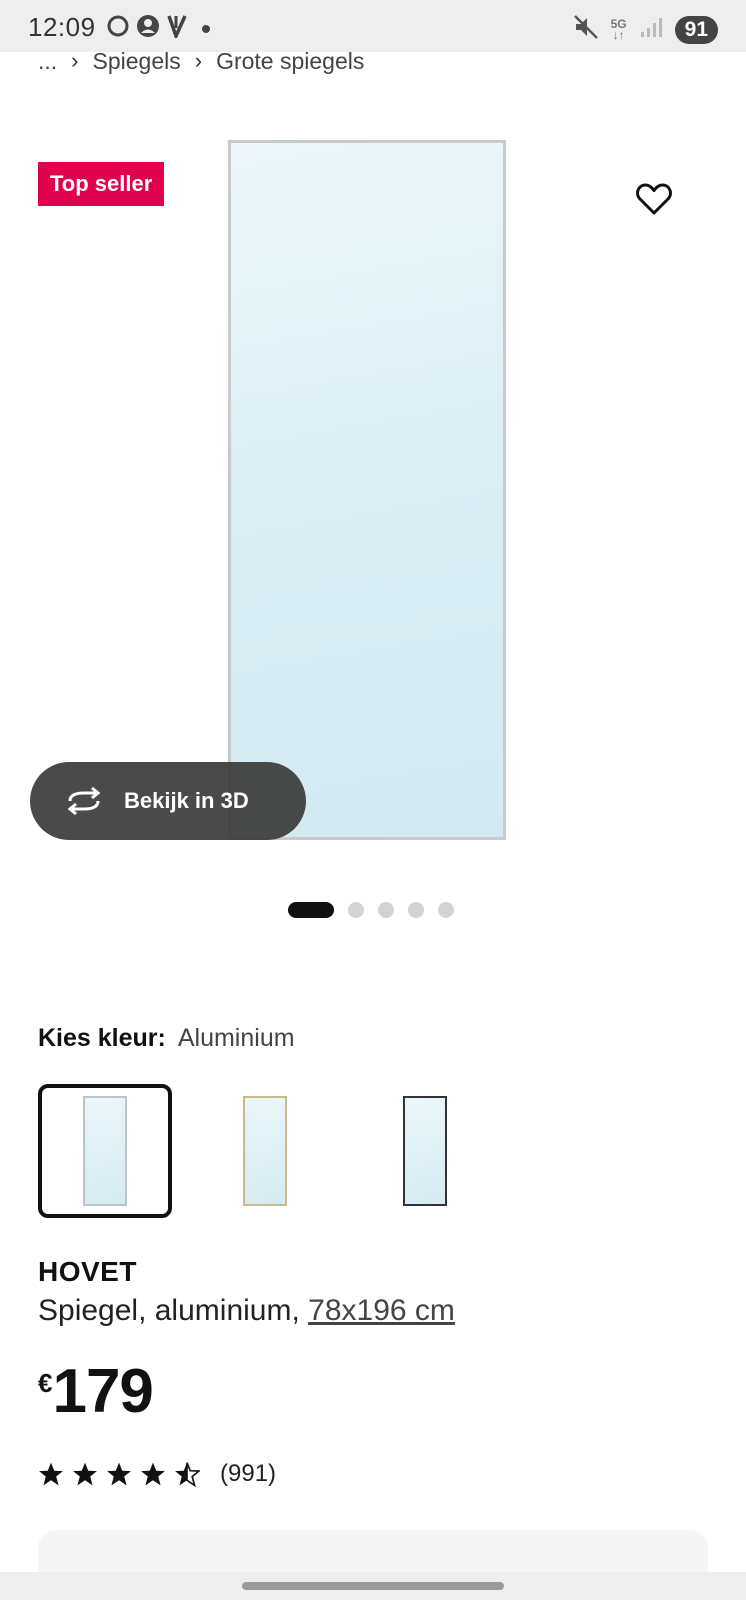 Image resolution: width=746 pixels, height=1600 pixels. What do you see at coordinates (618, 29) in the screenshot?
I see `network-5g-icon: 5G ↓↑` at bounding box center [618, 29].